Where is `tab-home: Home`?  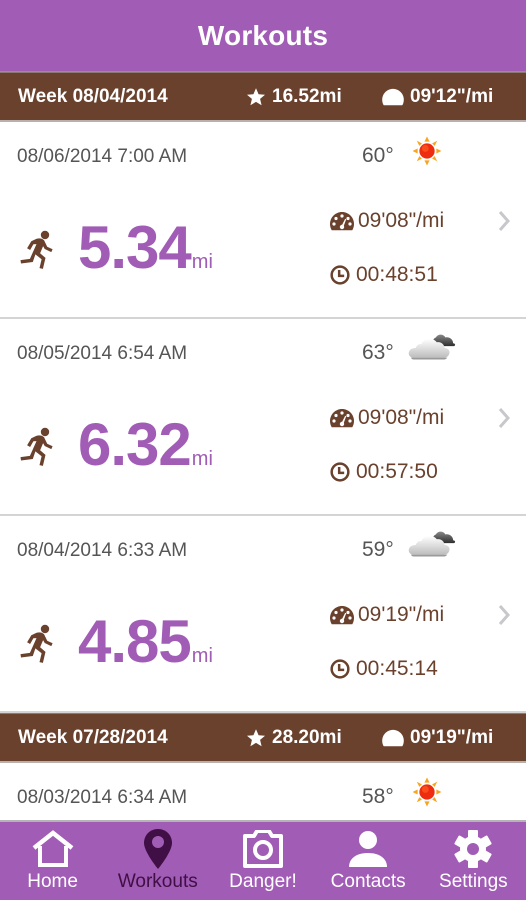
tab-home: Home is located at coordinates (52, 857).